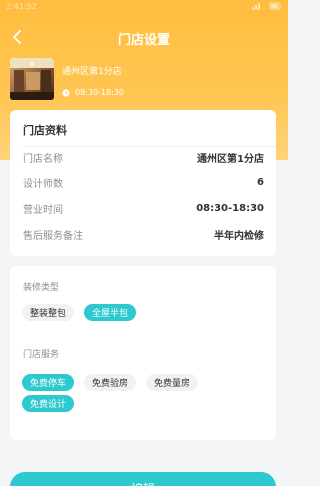 Image resolution: width=320 pixels, height=486 pixels. Describe the element at coordinates (92, 72) in the screenshot. I see `store-name: 通州区第1分店` at that location.